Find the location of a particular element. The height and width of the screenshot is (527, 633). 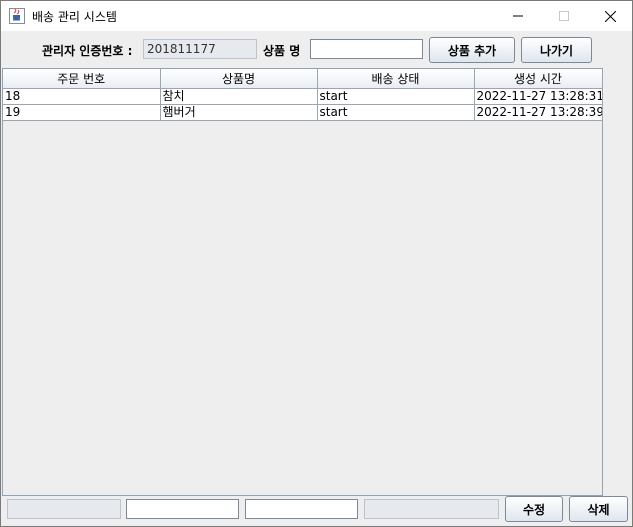

table-cell: 2022-11-27 13:28:31 is located at coordinates (538, 96).